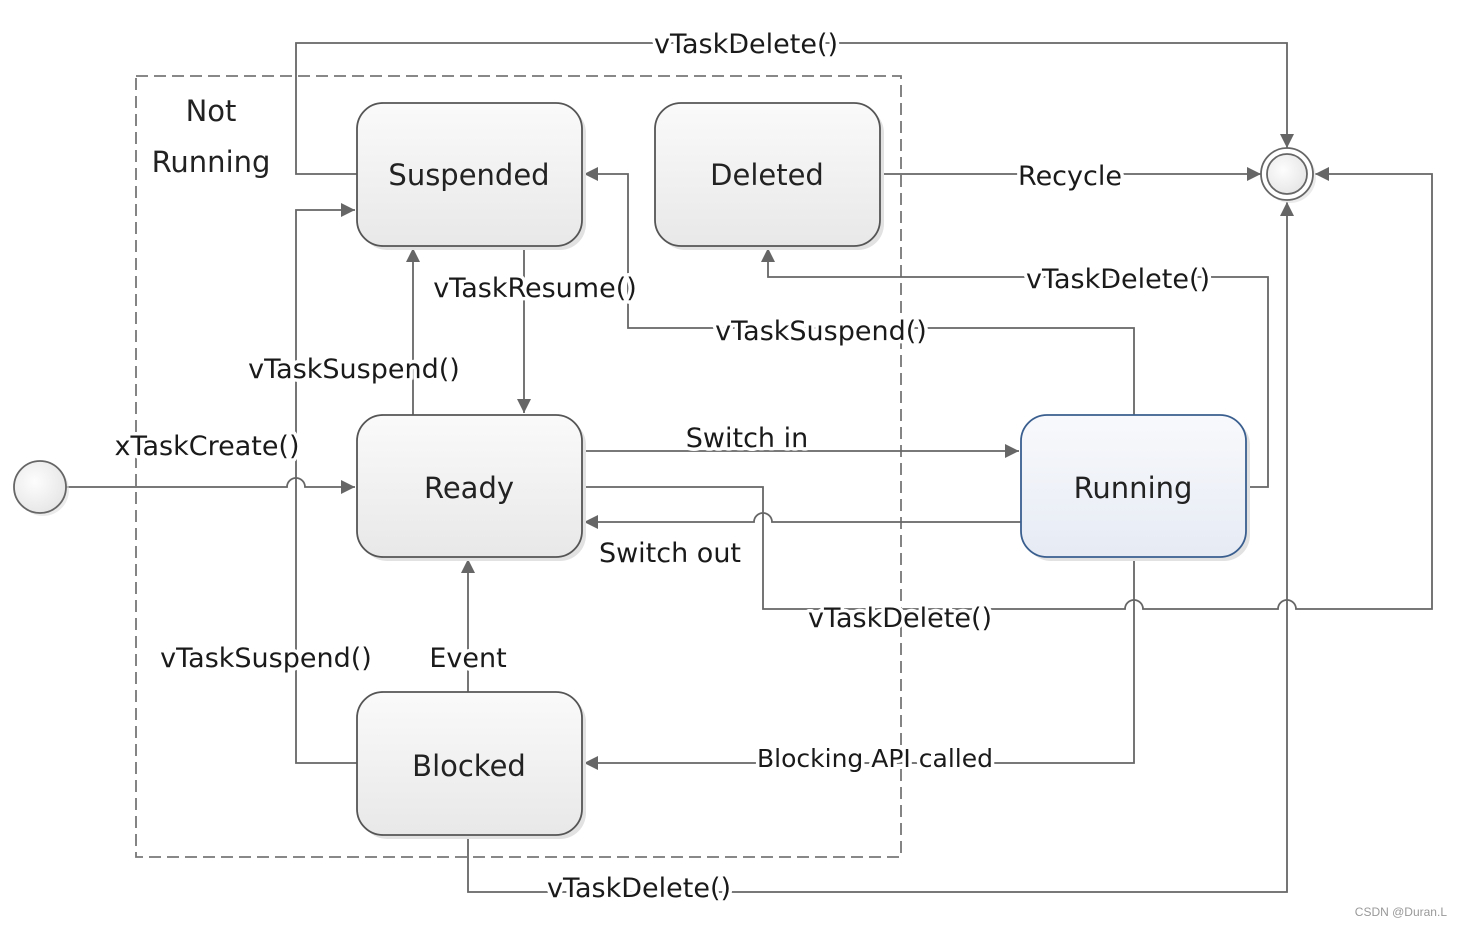 The image size is (1462, 926). I want to click on label-blocked-suspend: vTaskSuspend(), so click(266, 658).